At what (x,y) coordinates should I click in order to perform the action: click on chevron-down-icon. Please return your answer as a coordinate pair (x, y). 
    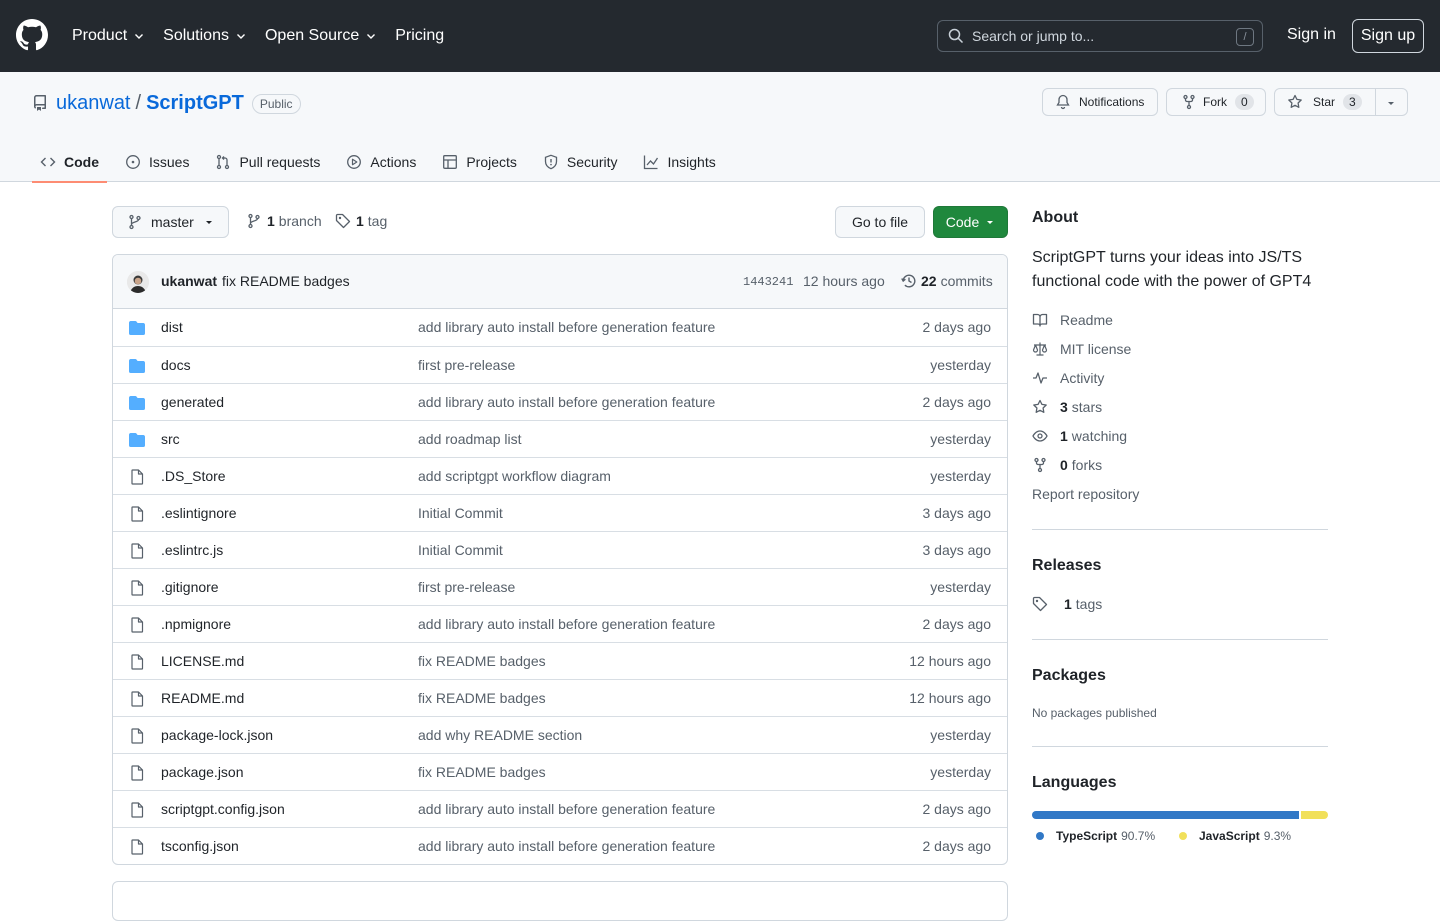
    Looking at the image, I should click on (139, 36).